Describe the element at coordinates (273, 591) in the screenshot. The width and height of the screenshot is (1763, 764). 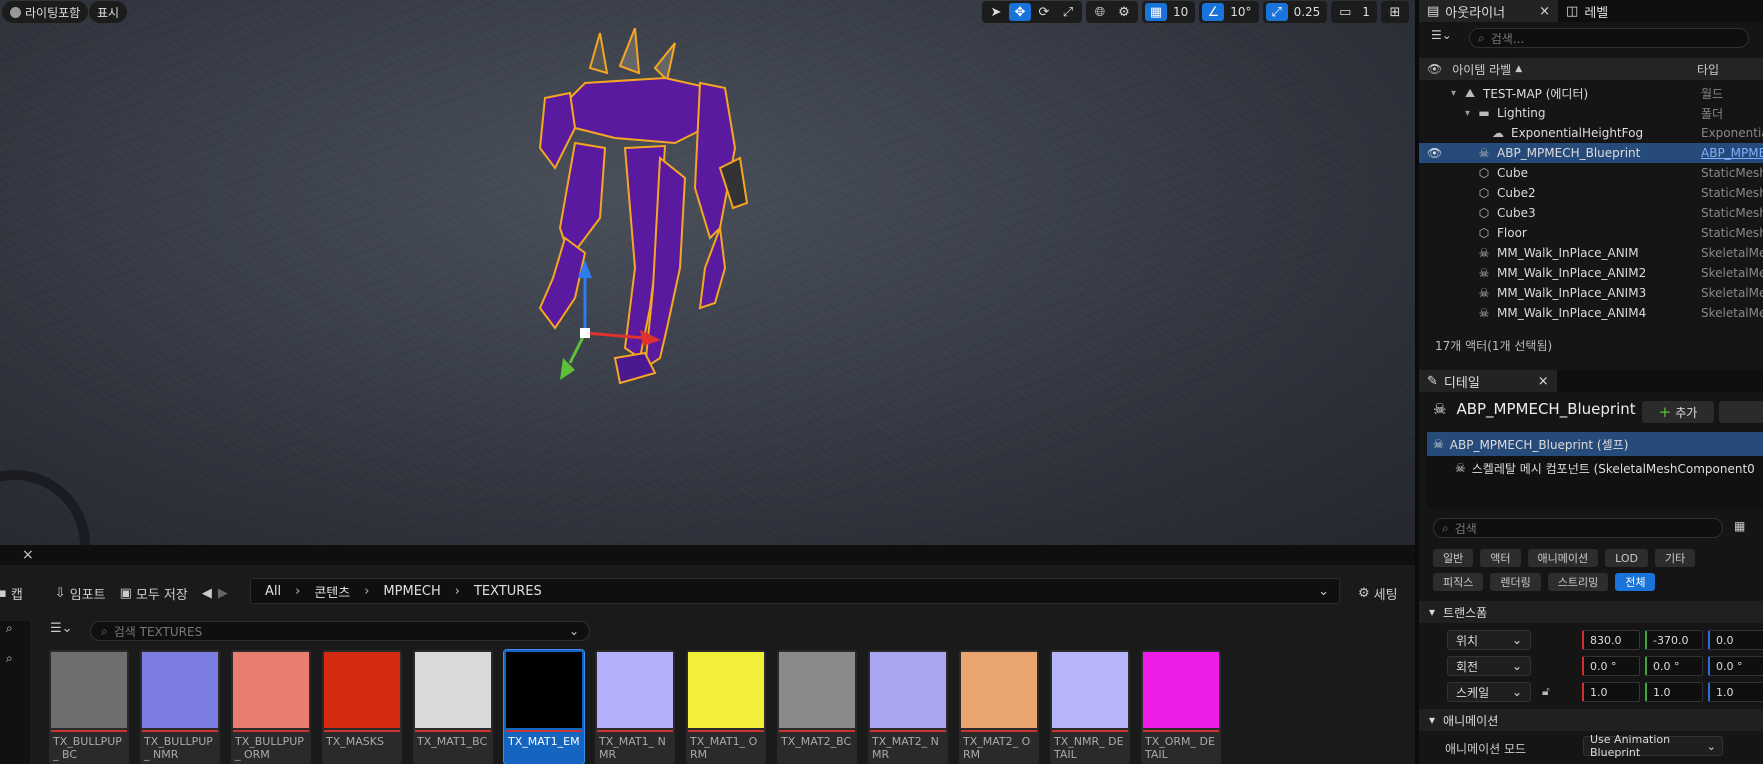
I see `breadcrumb-item-all: All` at that location.